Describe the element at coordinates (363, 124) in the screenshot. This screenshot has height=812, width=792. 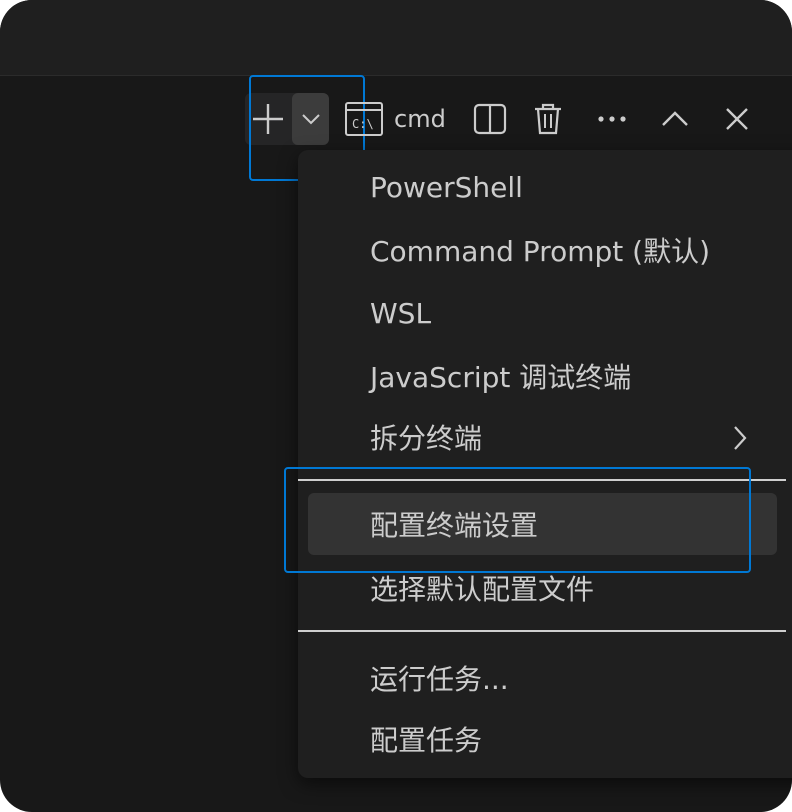
I see `svg-text: C:\` at that location.